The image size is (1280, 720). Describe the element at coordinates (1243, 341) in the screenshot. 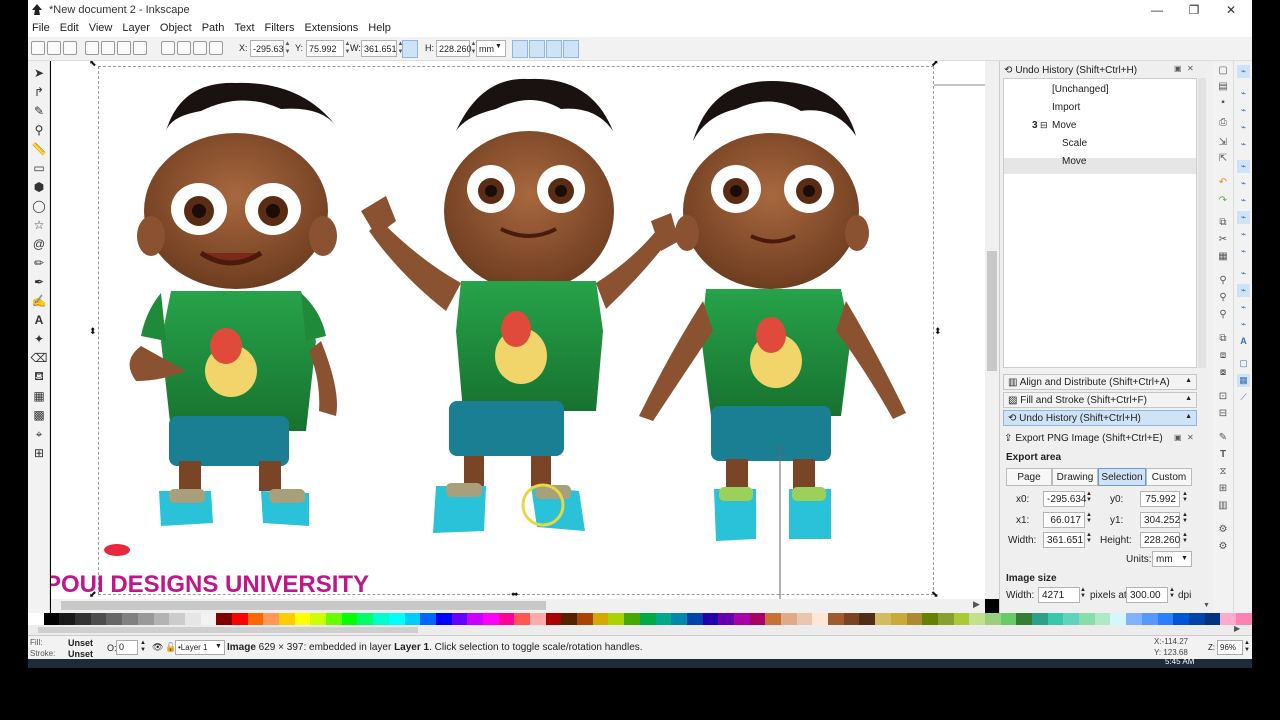

I see `snap-text-icon: A` at that location.